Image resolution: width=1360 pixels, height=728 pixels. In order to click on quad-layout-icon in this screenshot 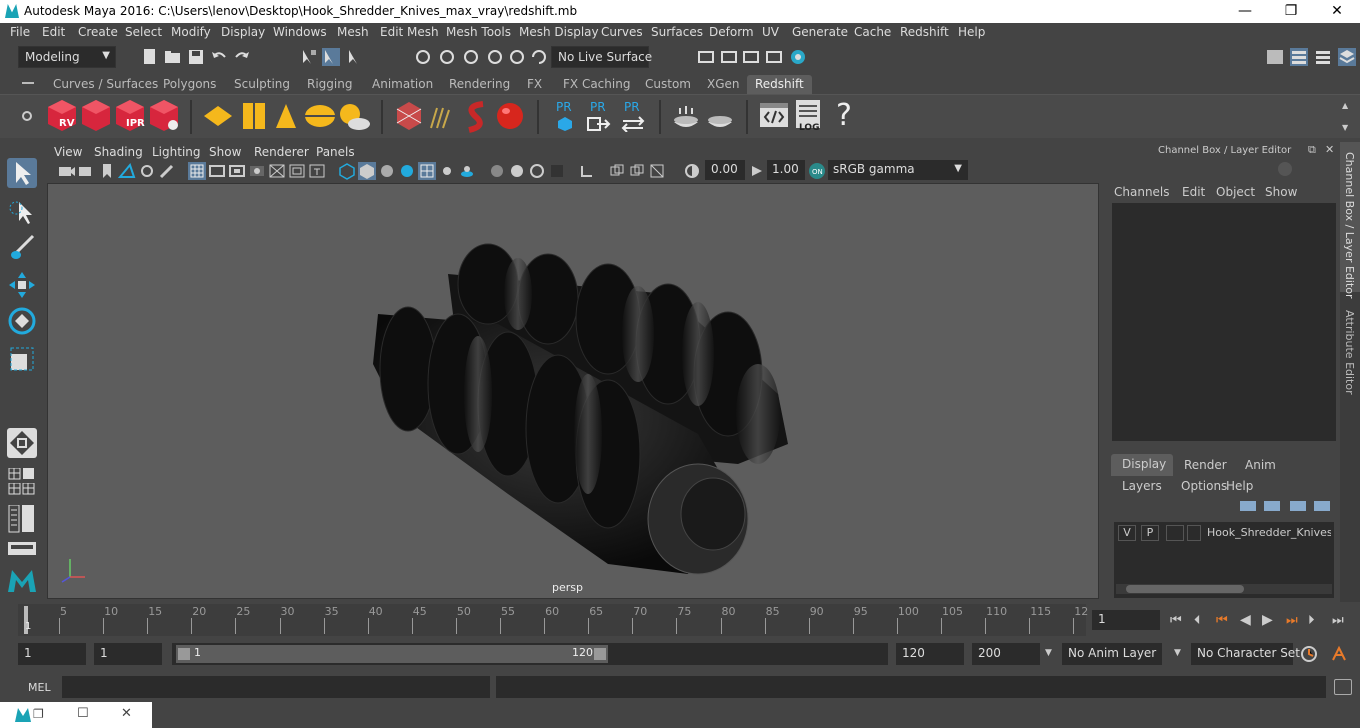, I will do `click(22, 443)`.